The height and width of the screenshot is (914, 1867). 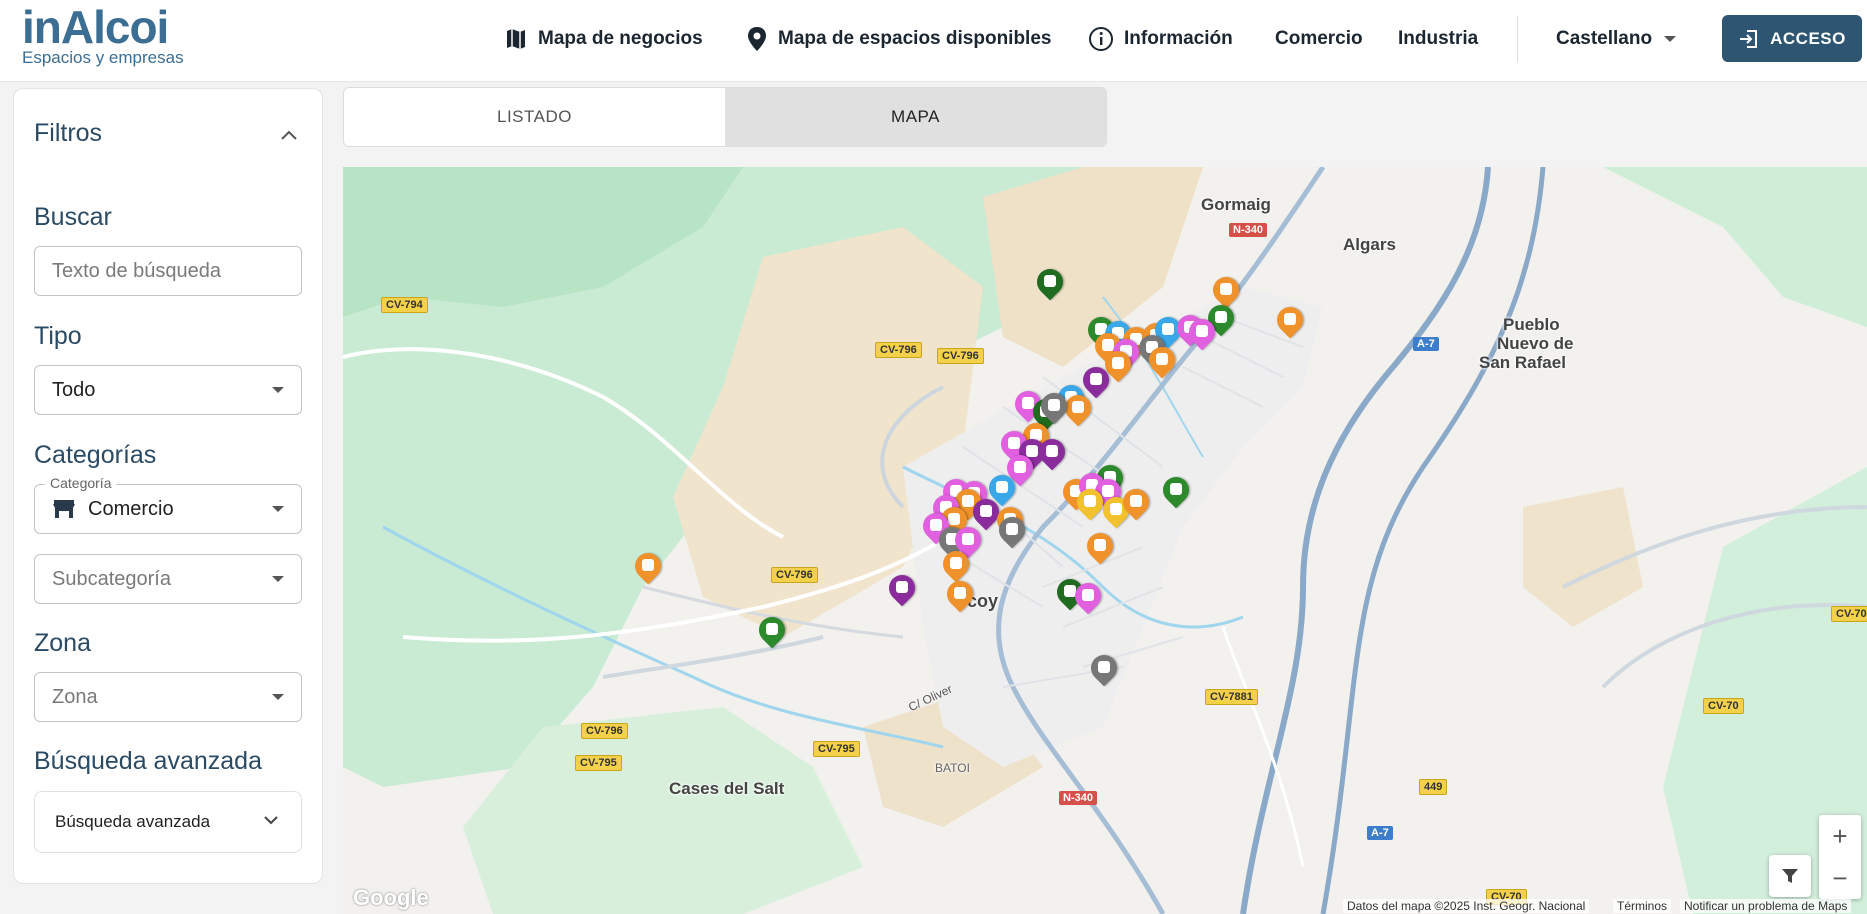 What do you see at coordinates (289, 135) in the screenshot?
I see `chevron-up-icon` at bounding box center [289, 135].